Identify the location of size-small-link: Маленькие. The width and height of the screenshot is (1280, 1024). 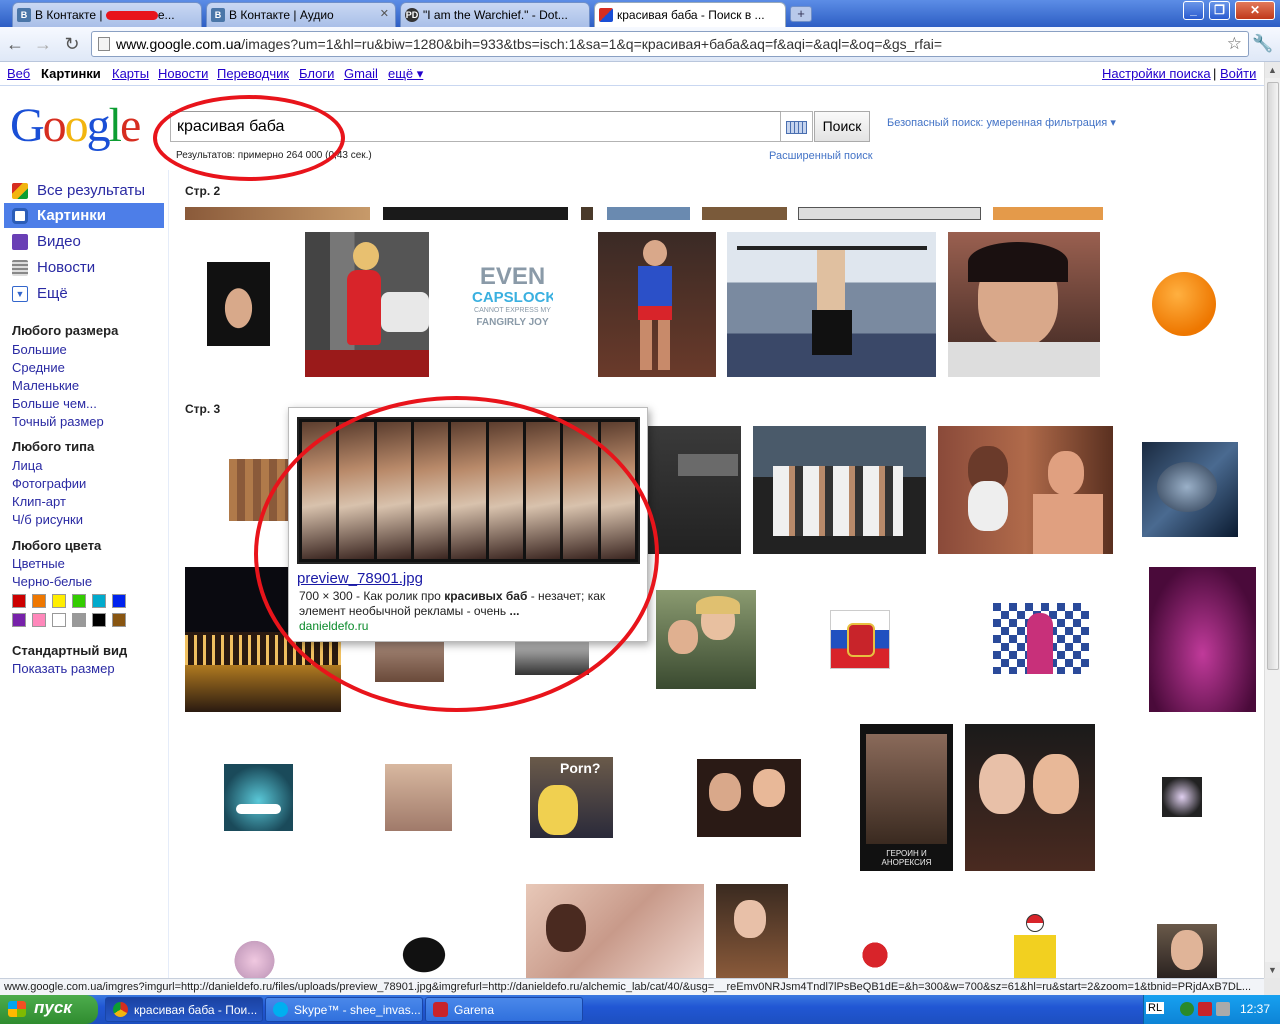
(45, 385).